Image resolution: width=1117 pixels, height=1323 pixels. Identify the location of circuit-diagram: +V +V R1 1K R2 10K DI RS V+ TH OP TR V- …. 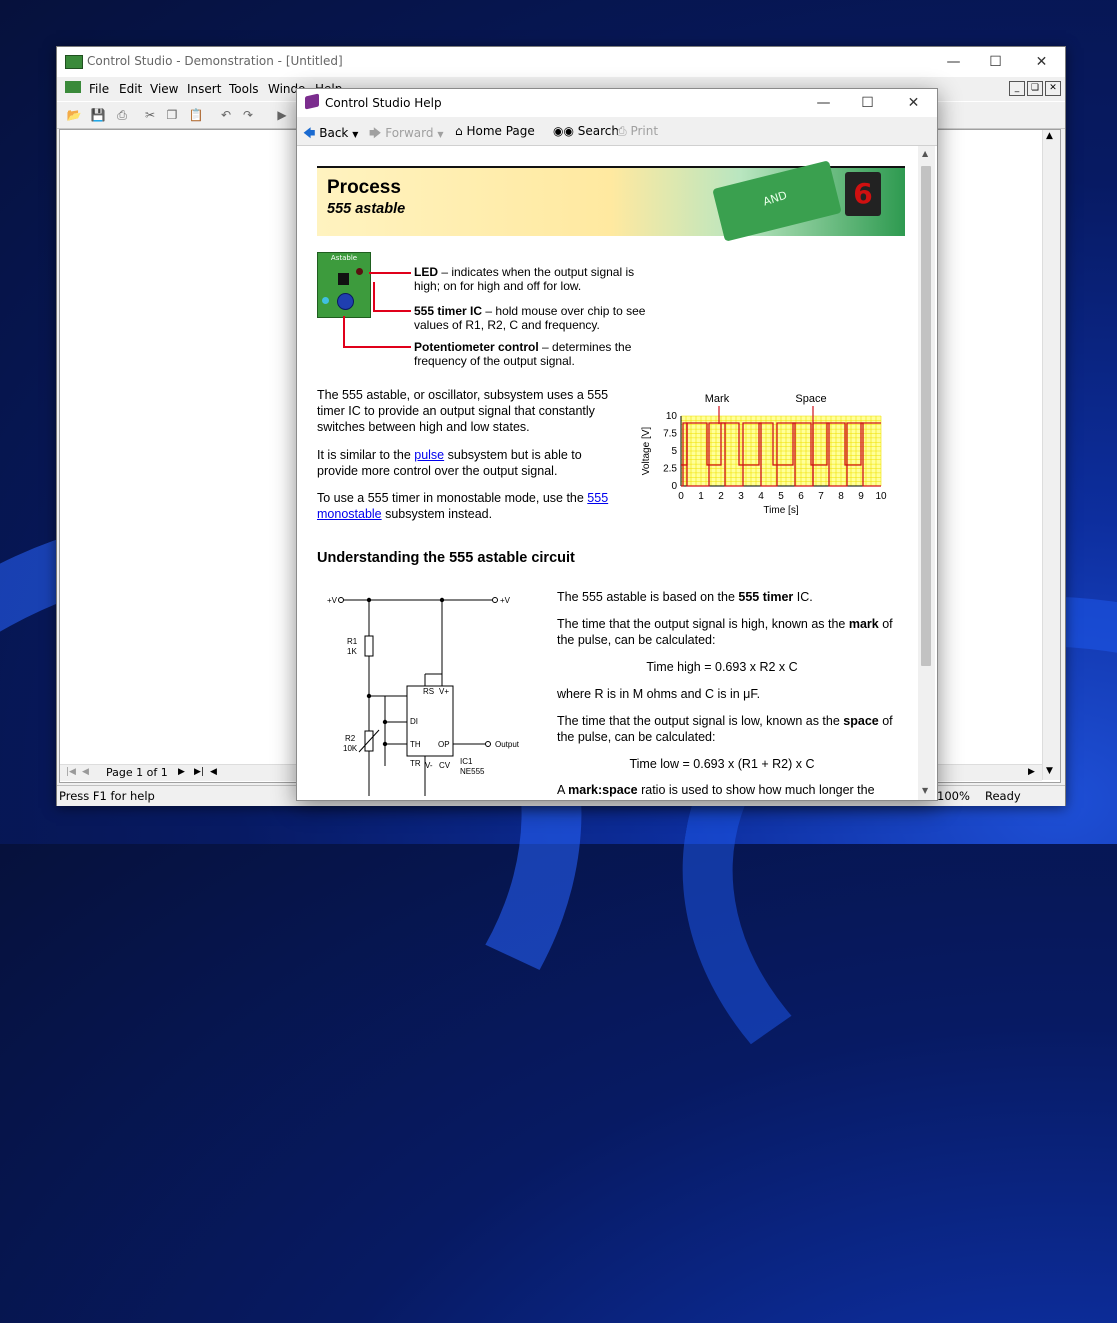
(423, 696).